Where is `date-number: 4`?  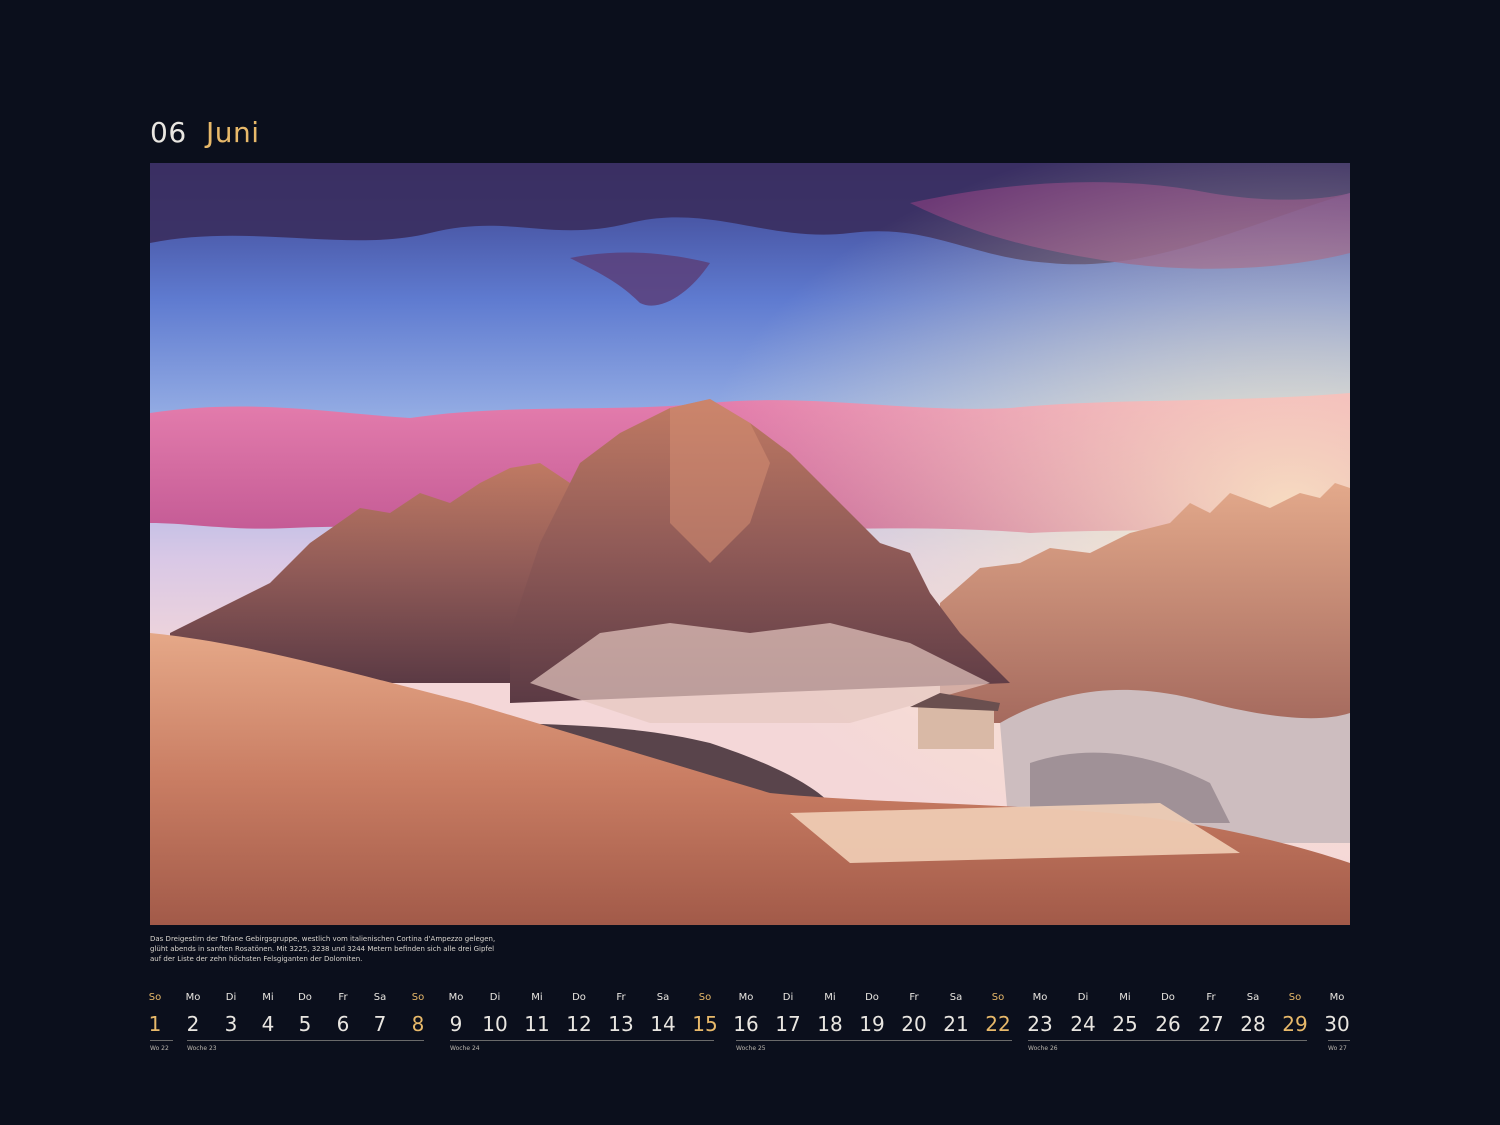 date-number: 4 is located at coordinates (268, 1024).